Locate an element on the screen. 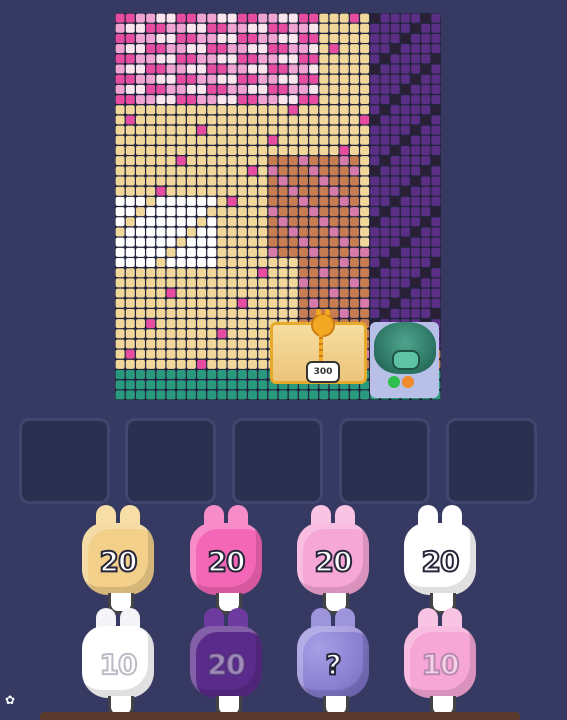  gear-icon: ✿ is located at coordinates (10, 700).